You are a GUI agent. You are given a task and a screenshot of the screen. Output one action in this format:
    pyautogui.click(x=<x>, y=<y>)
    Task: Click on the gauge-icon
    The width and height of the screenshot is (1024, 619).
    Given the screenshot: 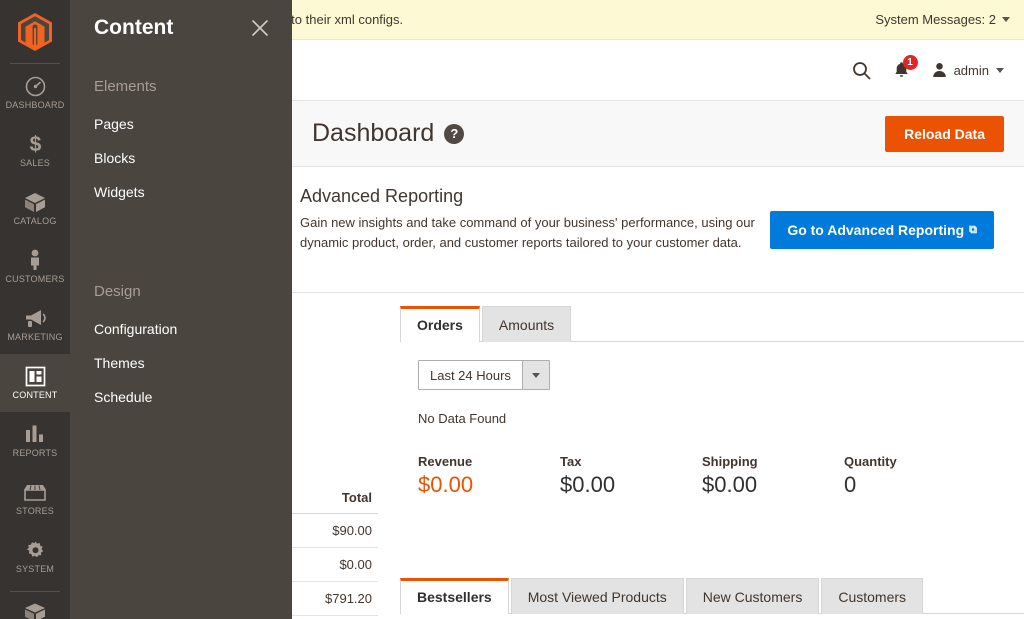 What is the action you would take?
    pyautogui.click(x=35, y=86)
    